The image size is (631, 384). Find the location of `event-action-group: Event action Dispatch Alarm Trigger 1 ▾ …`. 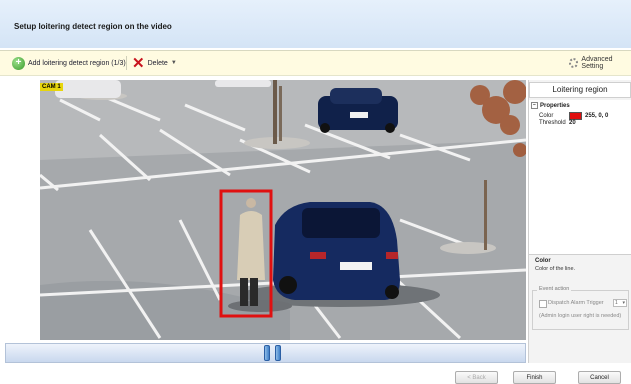

event-action-group: Event action Dispatch Alarm Trigger 1 ▾ … is located at coordinates (580, 308).